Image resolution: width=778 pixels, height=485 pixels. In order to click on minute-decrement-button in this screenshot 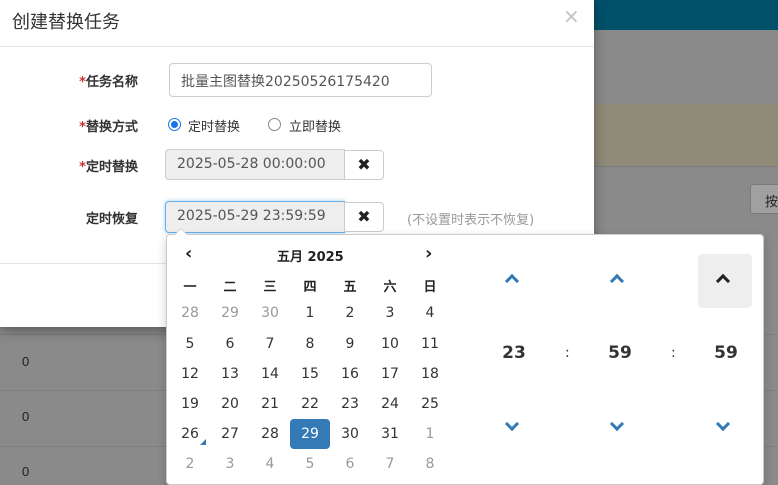, I will do `click(619, 429)`.